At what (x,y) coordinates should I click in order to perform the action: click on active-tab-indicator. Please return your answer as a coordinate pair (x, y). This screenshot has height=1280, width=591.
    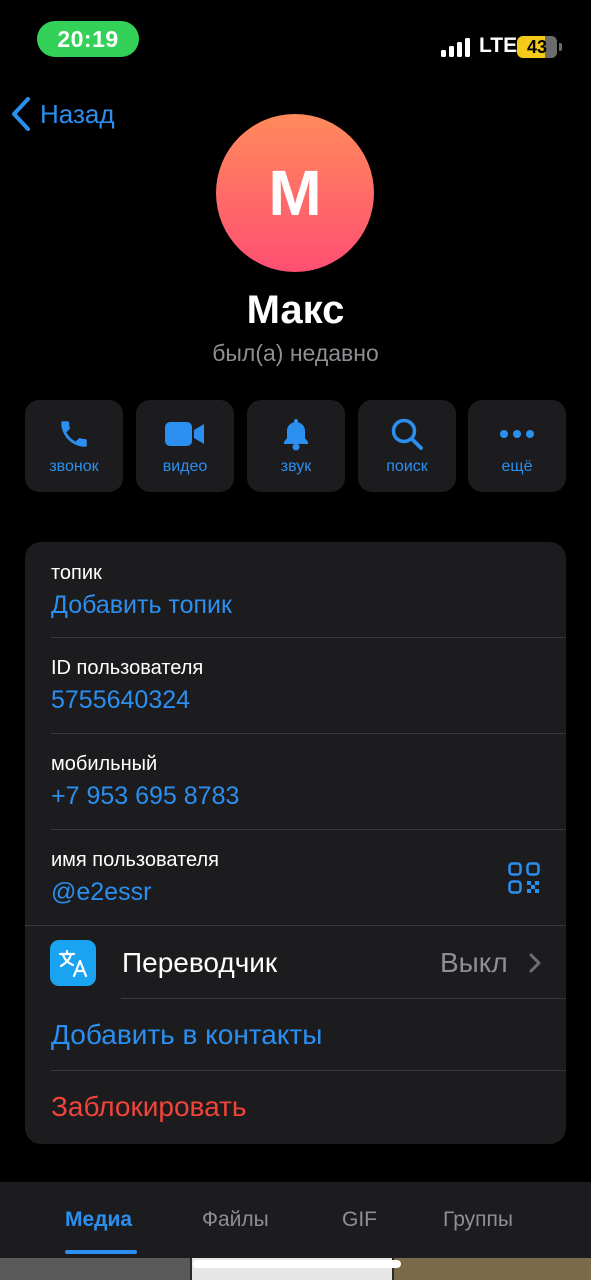
    Looking at the image, I should click on (101, 1252).